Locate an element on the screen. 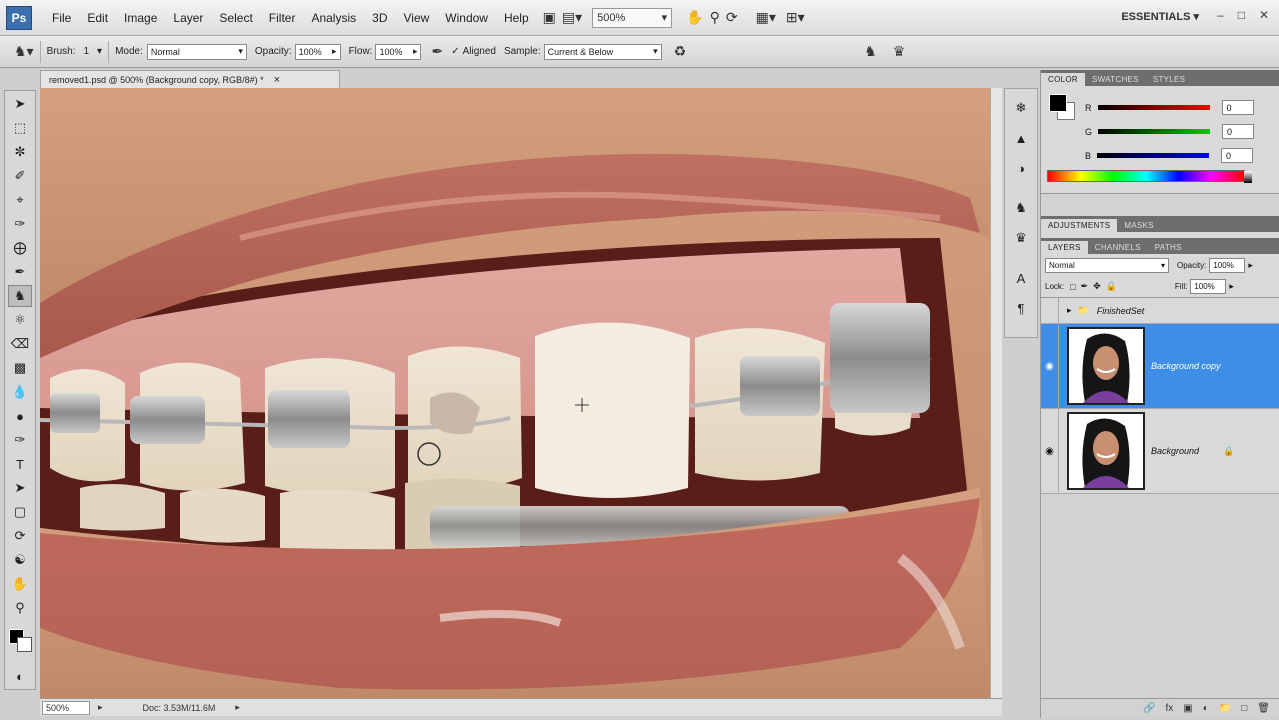 This screenshot has width=1279, height=720. lock-transparency-icon: □ is located at coordinates (1072, 287).